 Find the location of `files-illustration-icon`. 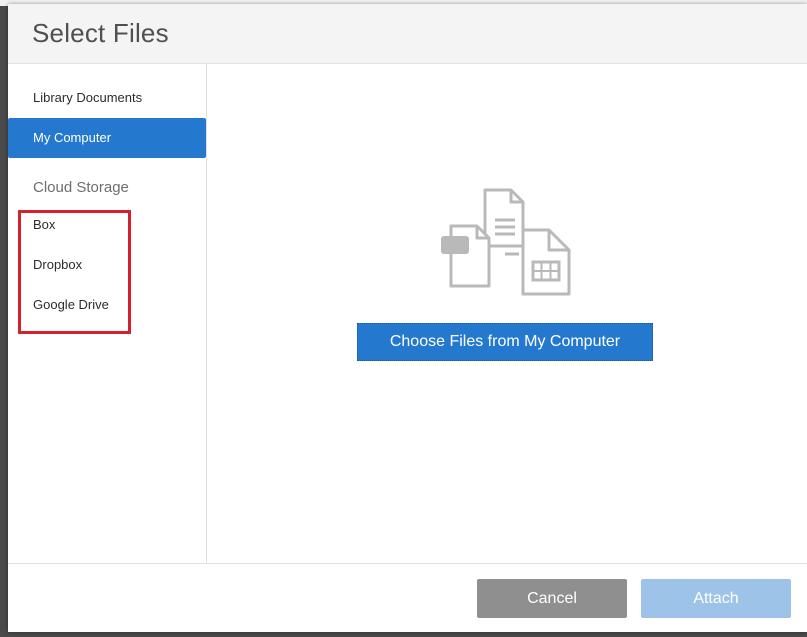

files-illustration-icon is located at coordinates (506, 242).